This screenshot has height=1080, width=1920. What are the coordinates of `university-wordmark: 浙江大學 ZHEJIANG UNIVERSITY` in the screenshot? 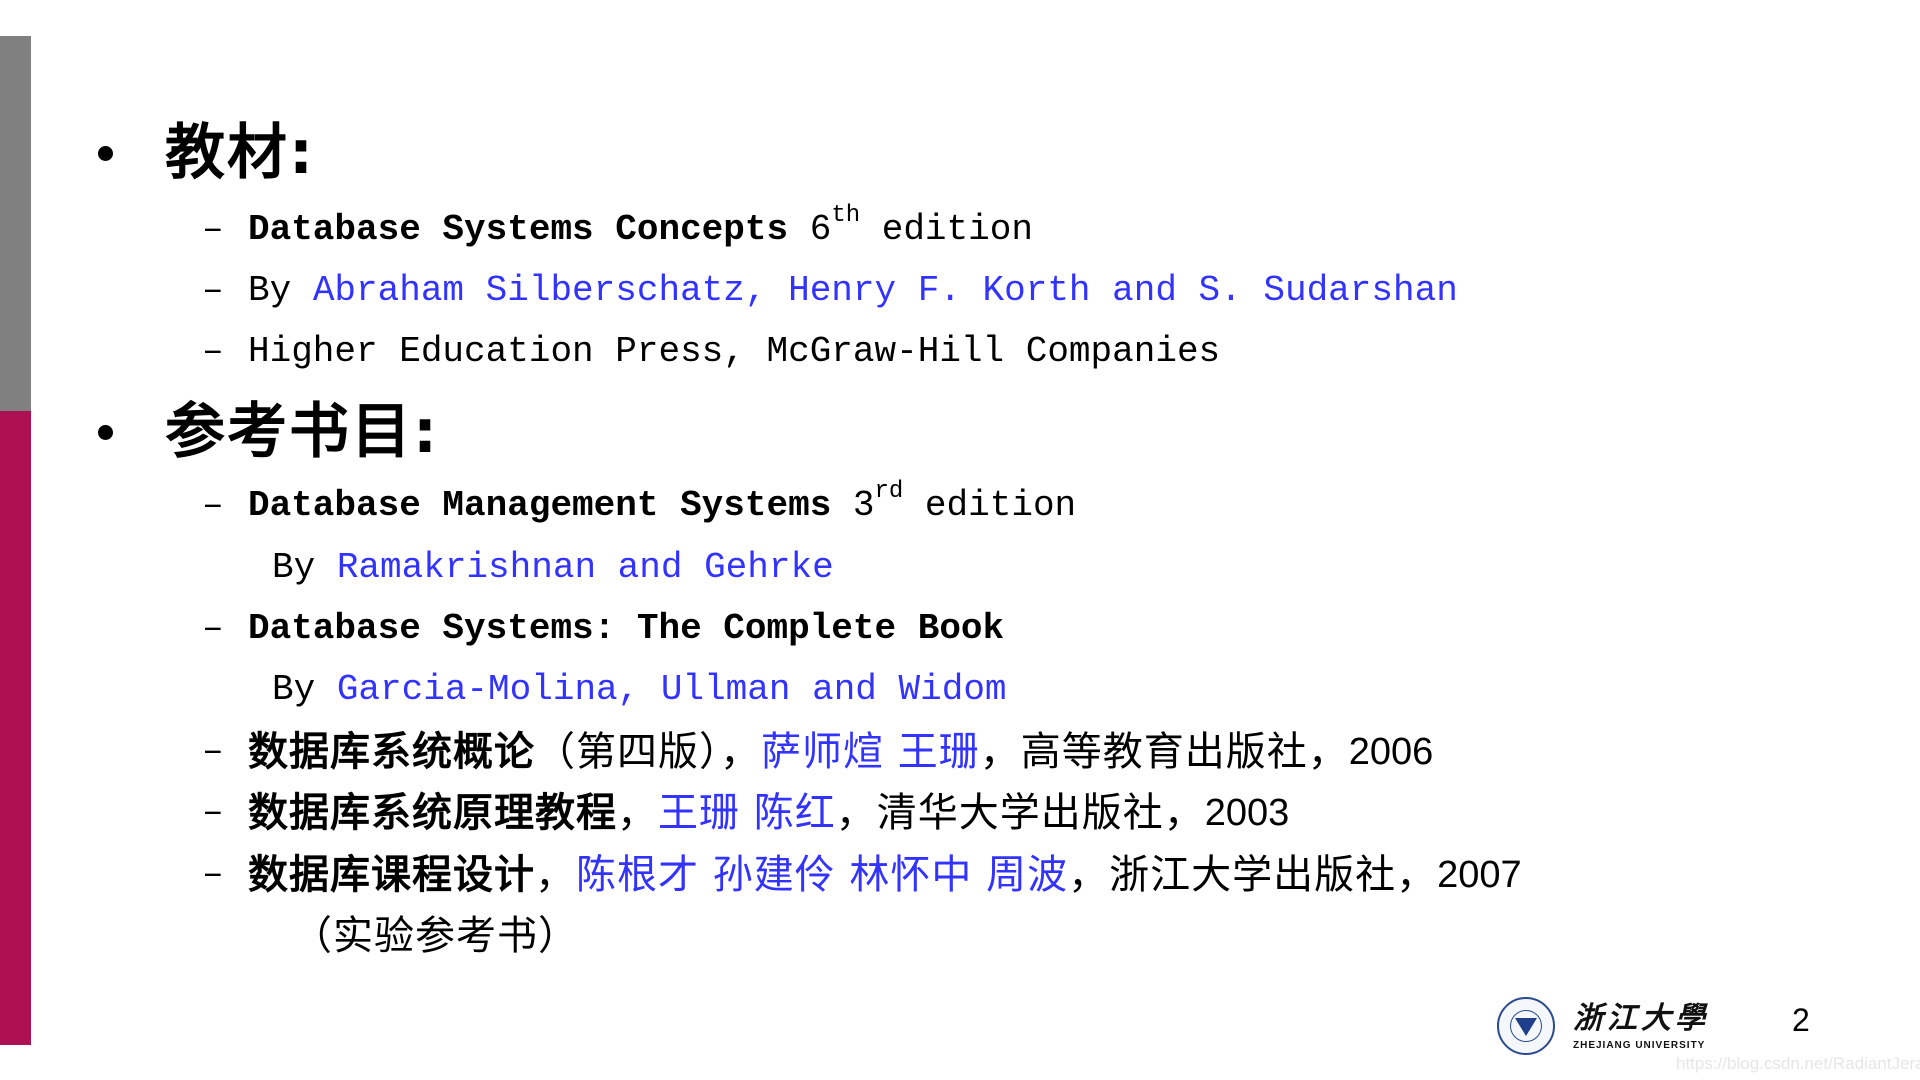 It's located at (1641, 1025).